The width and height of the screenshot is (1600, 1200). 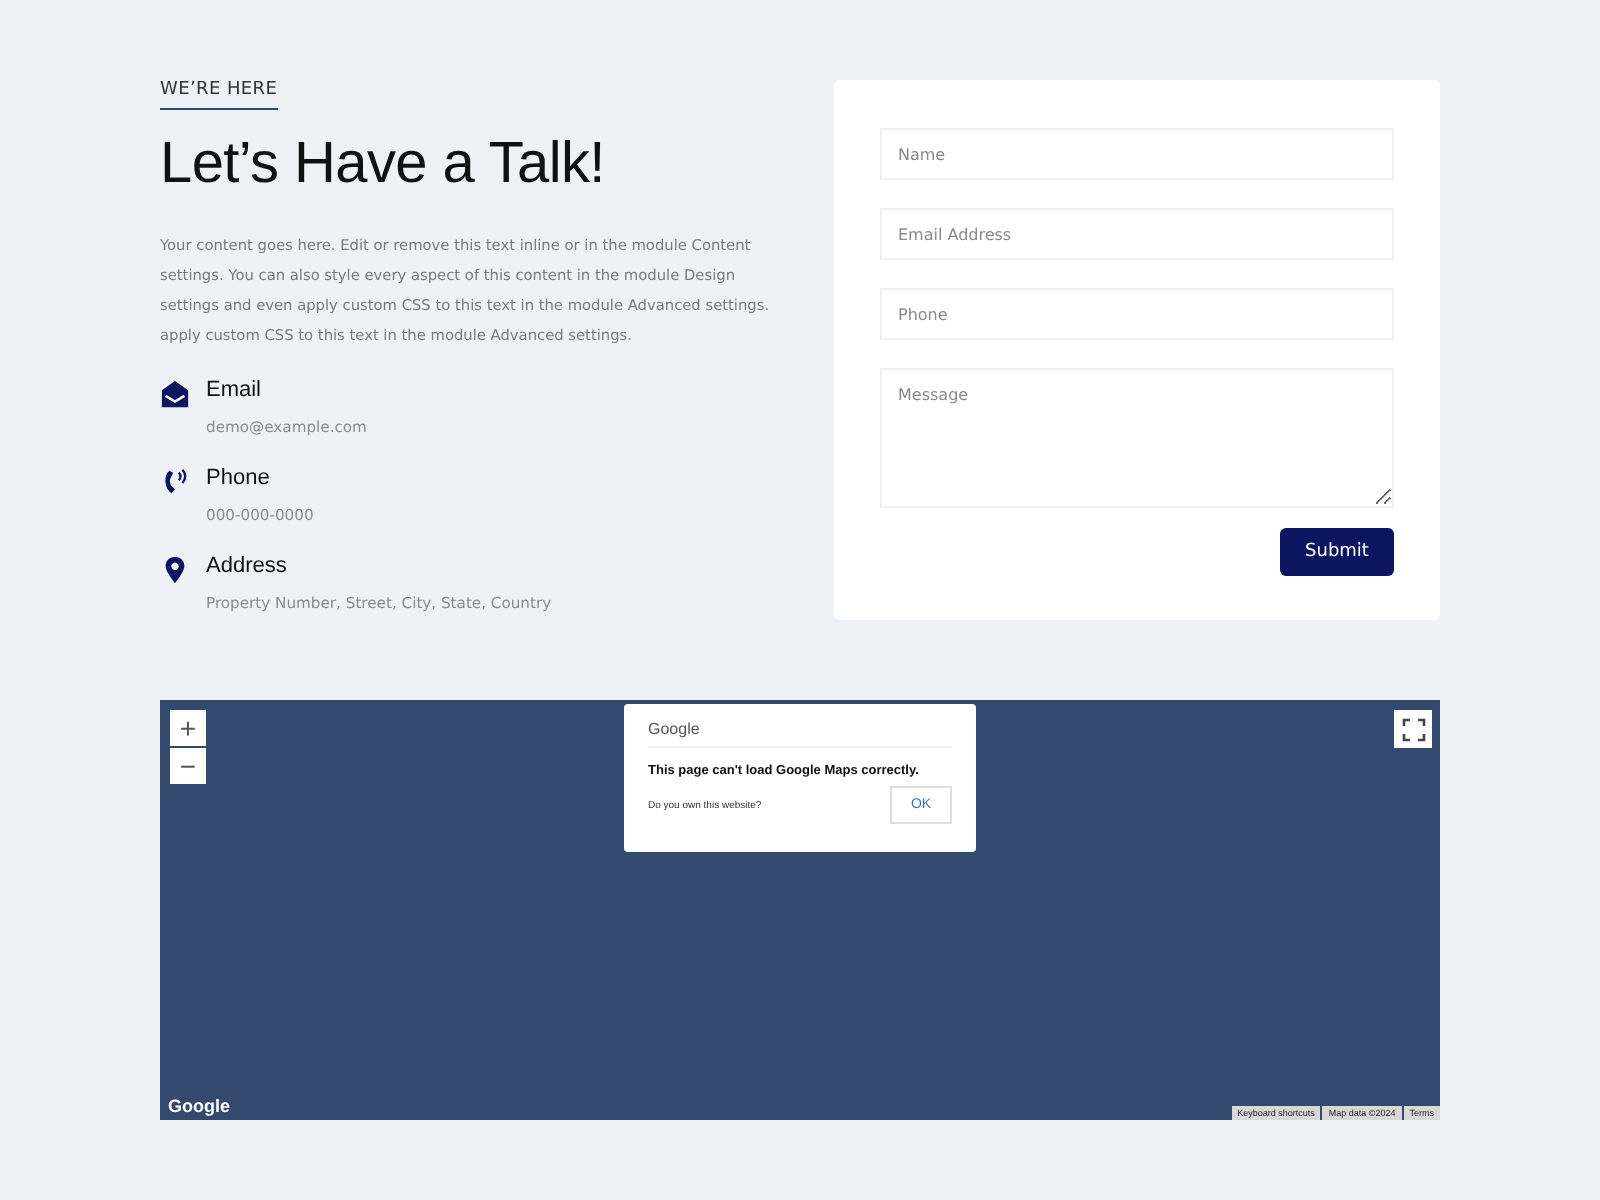 What do you see at coordinates (188, 728) in the screenshot?
I see `zoom-in-button: +` at bounding box center [188, 728].